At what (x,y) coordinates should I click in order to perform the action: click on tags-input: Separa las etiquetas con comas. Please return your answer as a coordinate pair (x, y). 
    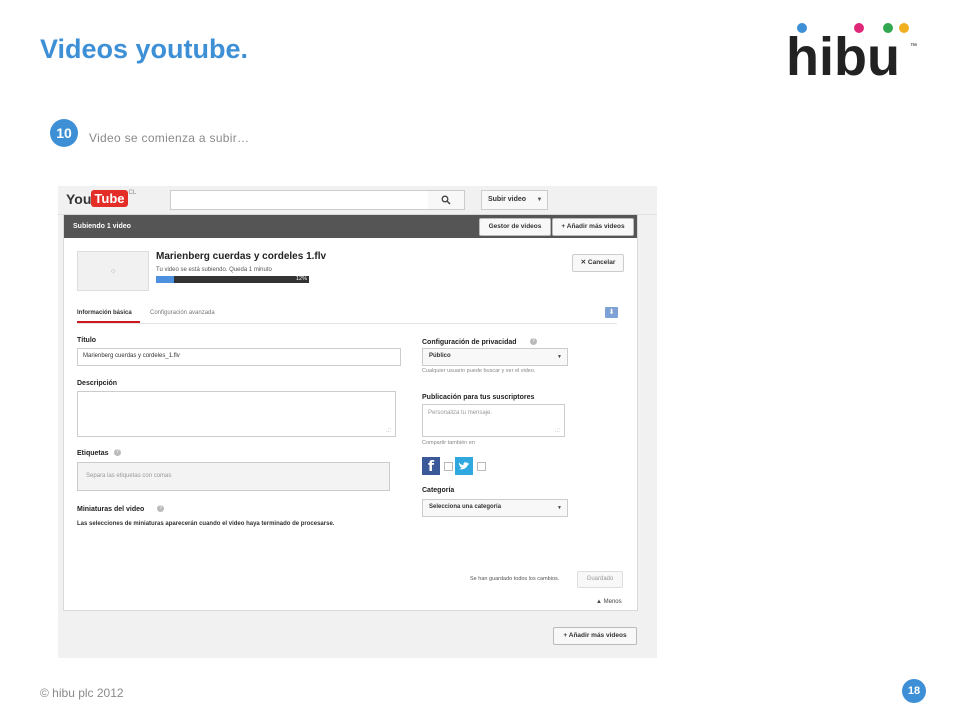
    Looking at the image, I should click on (233, 476).